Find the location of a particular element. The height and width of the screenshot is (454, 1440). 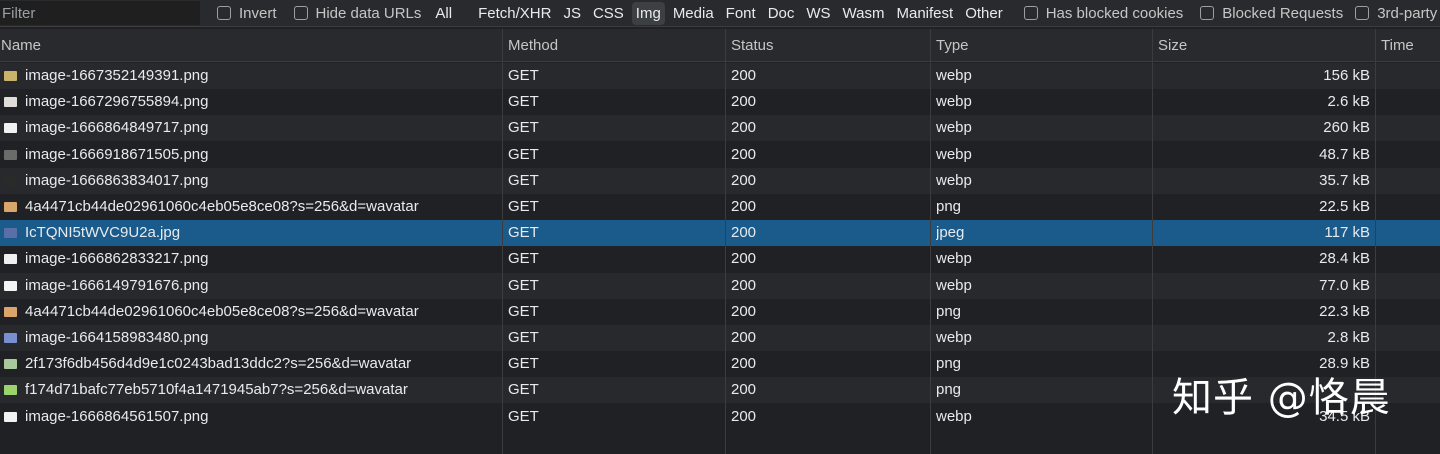

table-row: image-1666864849717.png GET 200 webp 260 kB is located at coordinates (720, 128).